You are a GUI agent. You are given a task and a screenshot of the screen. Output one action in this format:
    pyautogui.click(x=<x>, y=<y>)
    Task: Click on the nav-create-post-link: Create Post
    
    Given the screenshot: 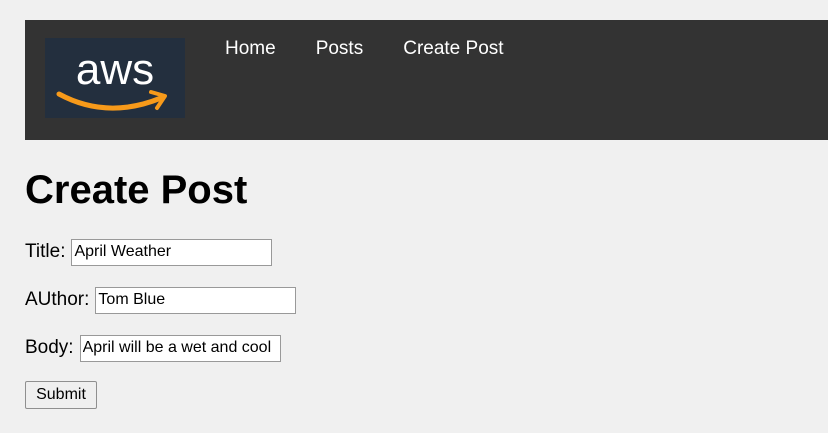 What is the action you would take?
    pyautogui.click(x=453, y=49)
    